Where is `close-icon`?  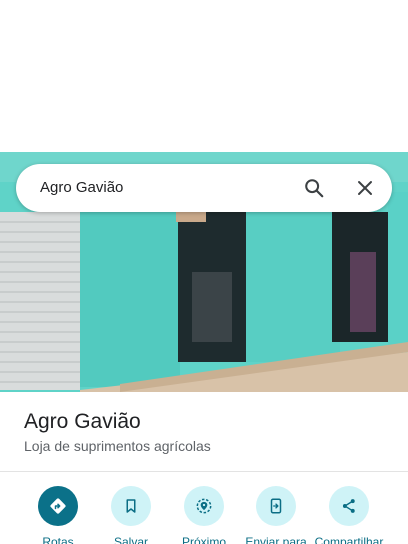
close-icon is located at coordinates (365, 188).